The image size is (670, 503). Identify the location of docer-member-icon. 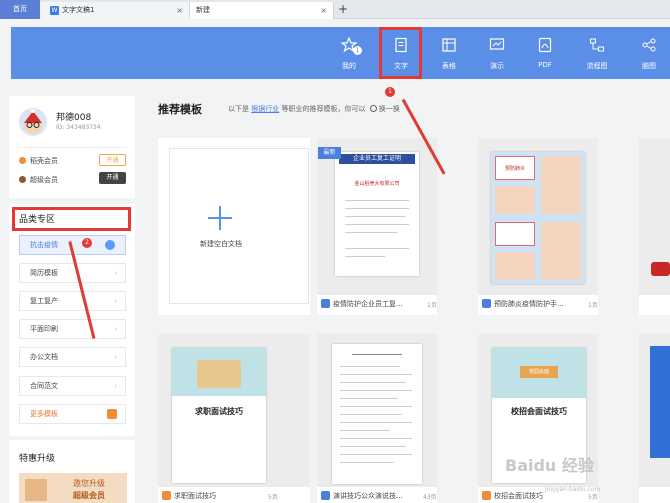
(22, 160).